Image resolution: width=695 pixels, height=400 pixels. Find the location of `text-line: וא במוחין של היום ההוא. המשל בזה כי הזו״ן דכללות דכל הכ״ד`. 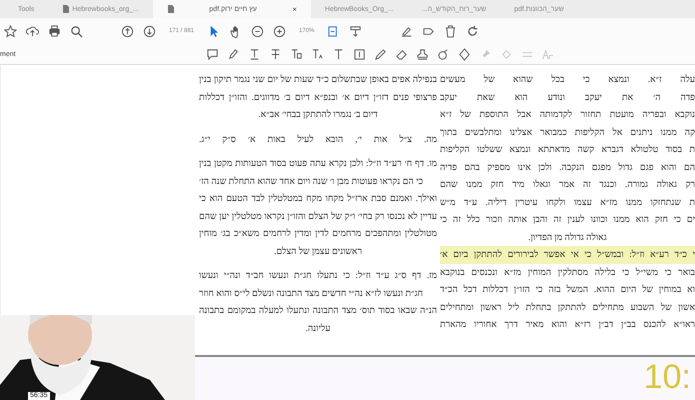

text-line: וא במוחין של היום ההוא. המשל בזה כי הזו״ן דכללות דכל הכ״ד is located at coordinates (567, 289).